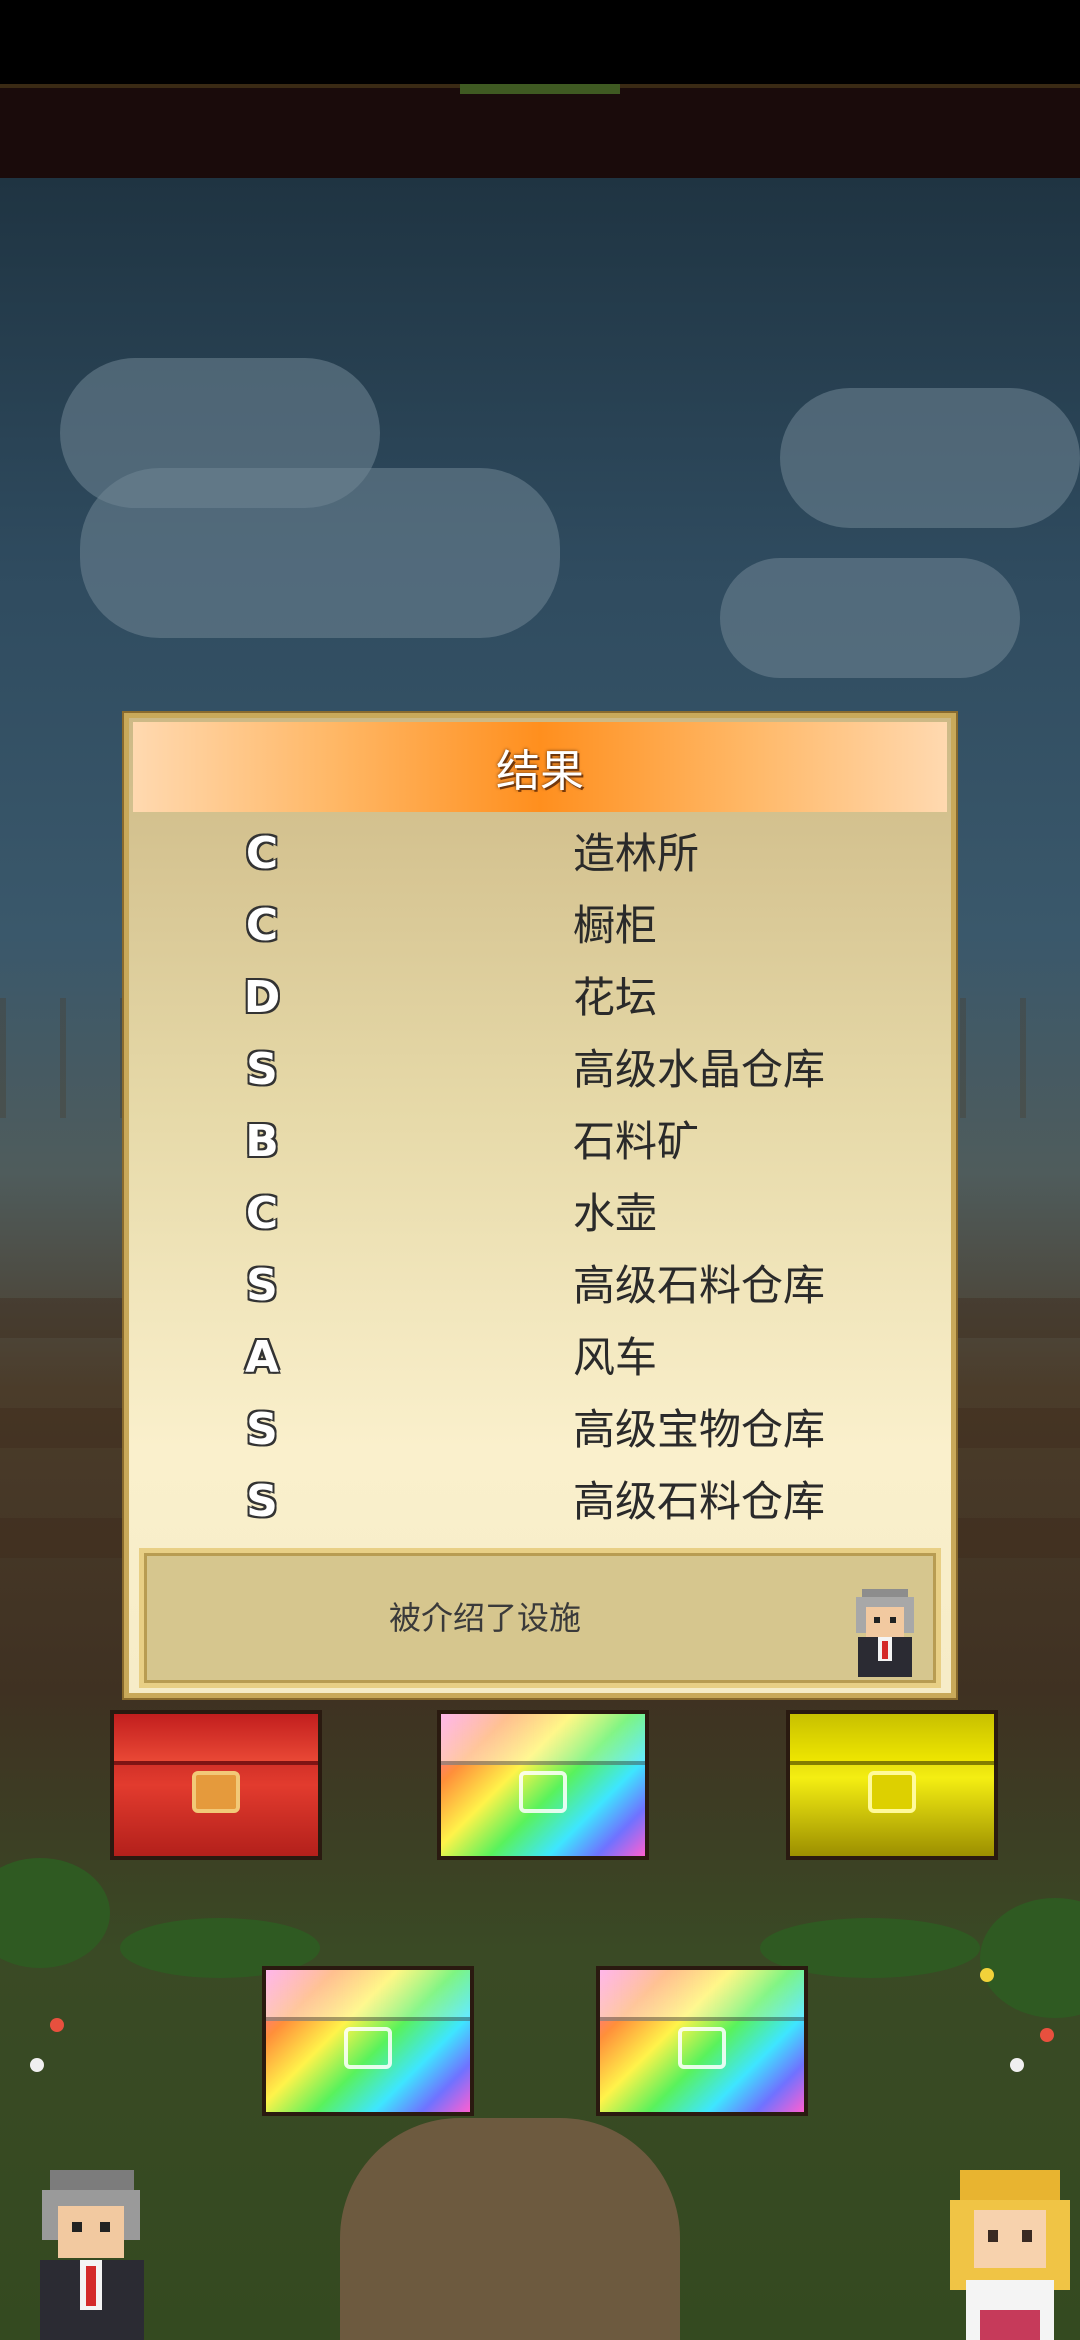  Describe the element at coordinates (540, 998) in the screenshot. I see `result-row: D 花坛` at that location.